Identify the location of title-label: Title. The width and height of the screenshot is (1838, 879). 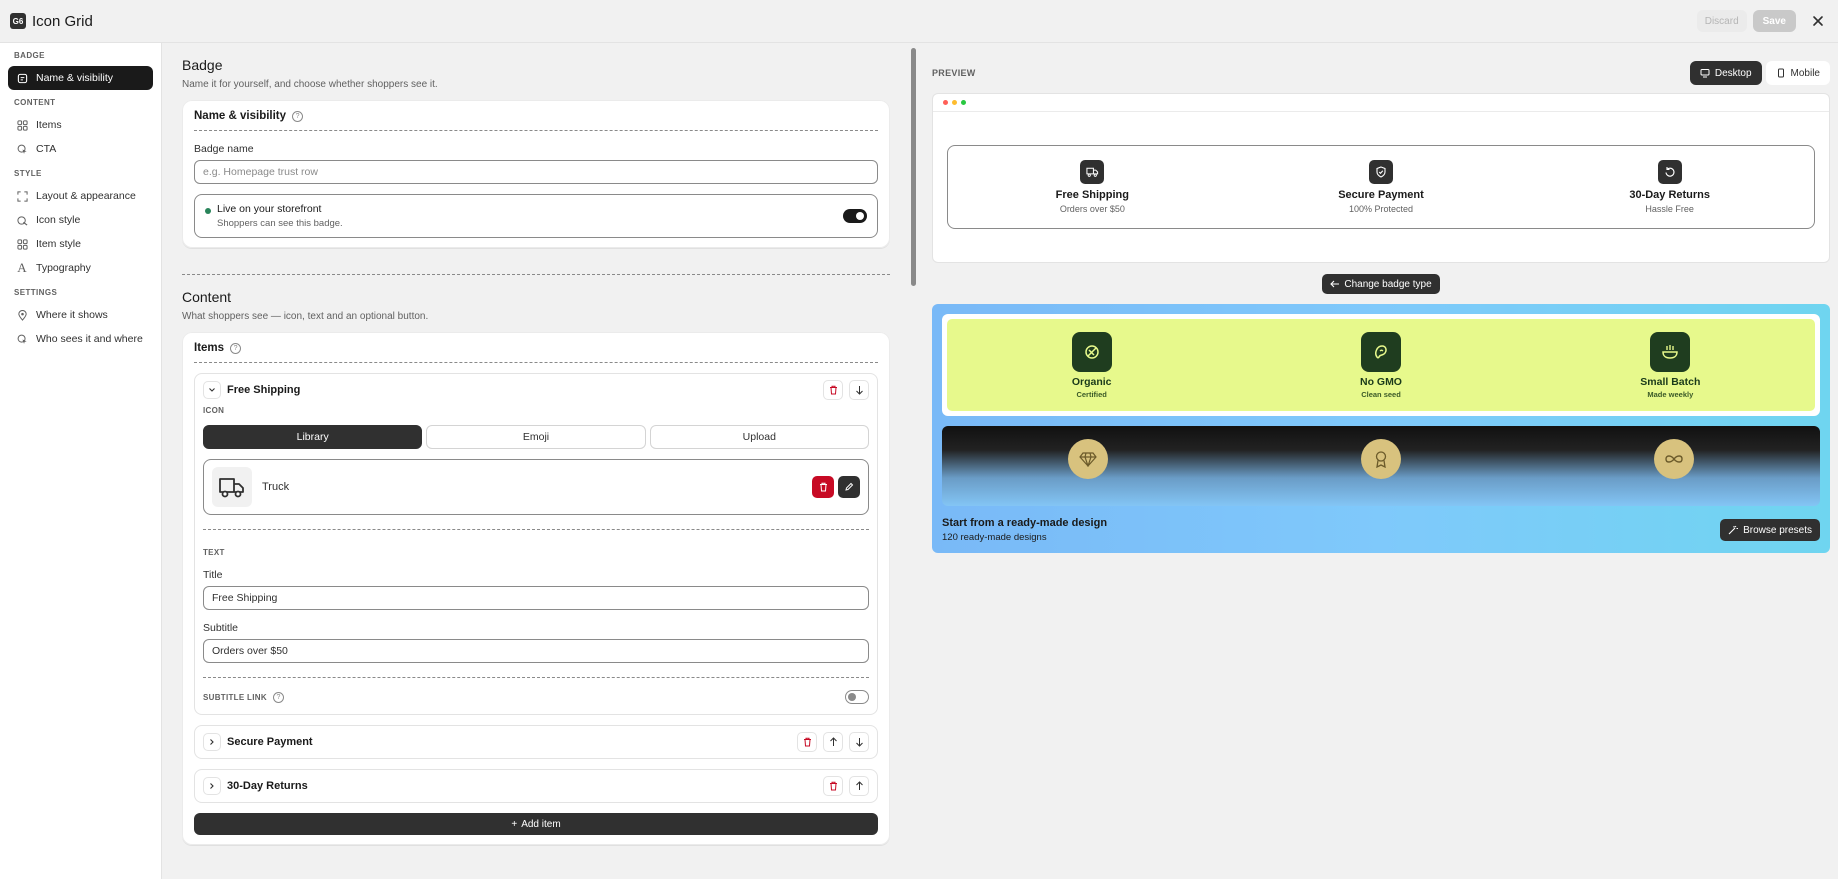
(213, 575).